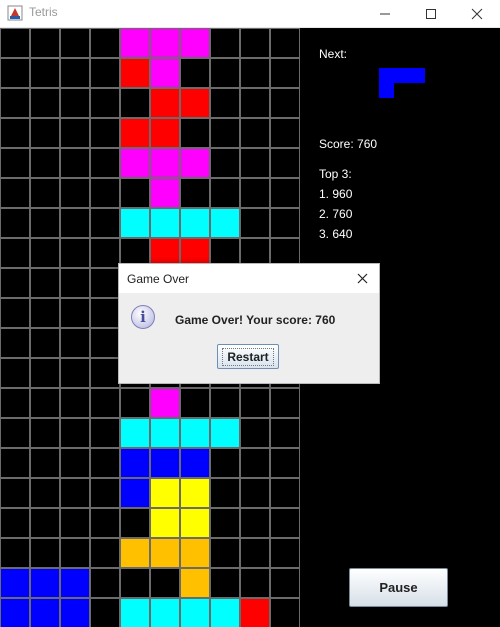 This screenshot has width=500, height=627. Describe the element at coordinates (143, 317) in the screenshot. I see `info-icon: i` at that location.